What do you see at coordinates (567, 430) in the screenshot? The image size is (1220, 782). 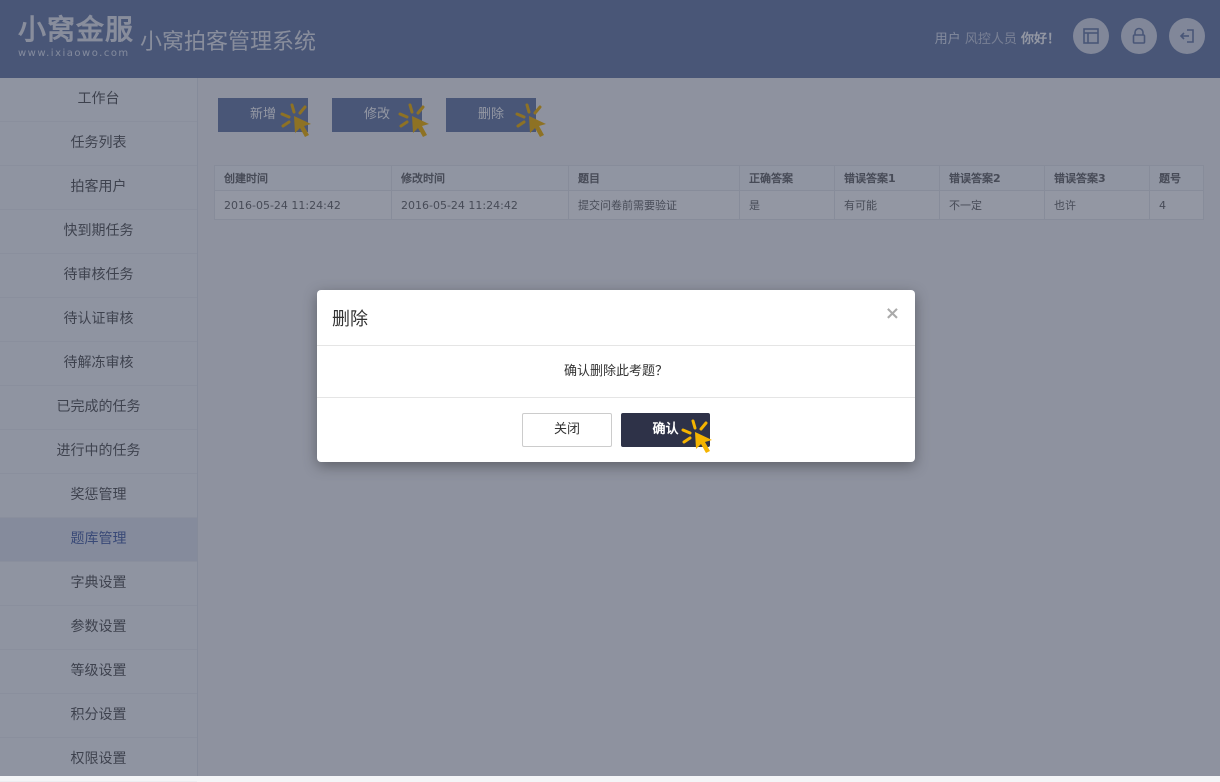 I see `cancel-button: 关闭` at bounding box center [567, 430].